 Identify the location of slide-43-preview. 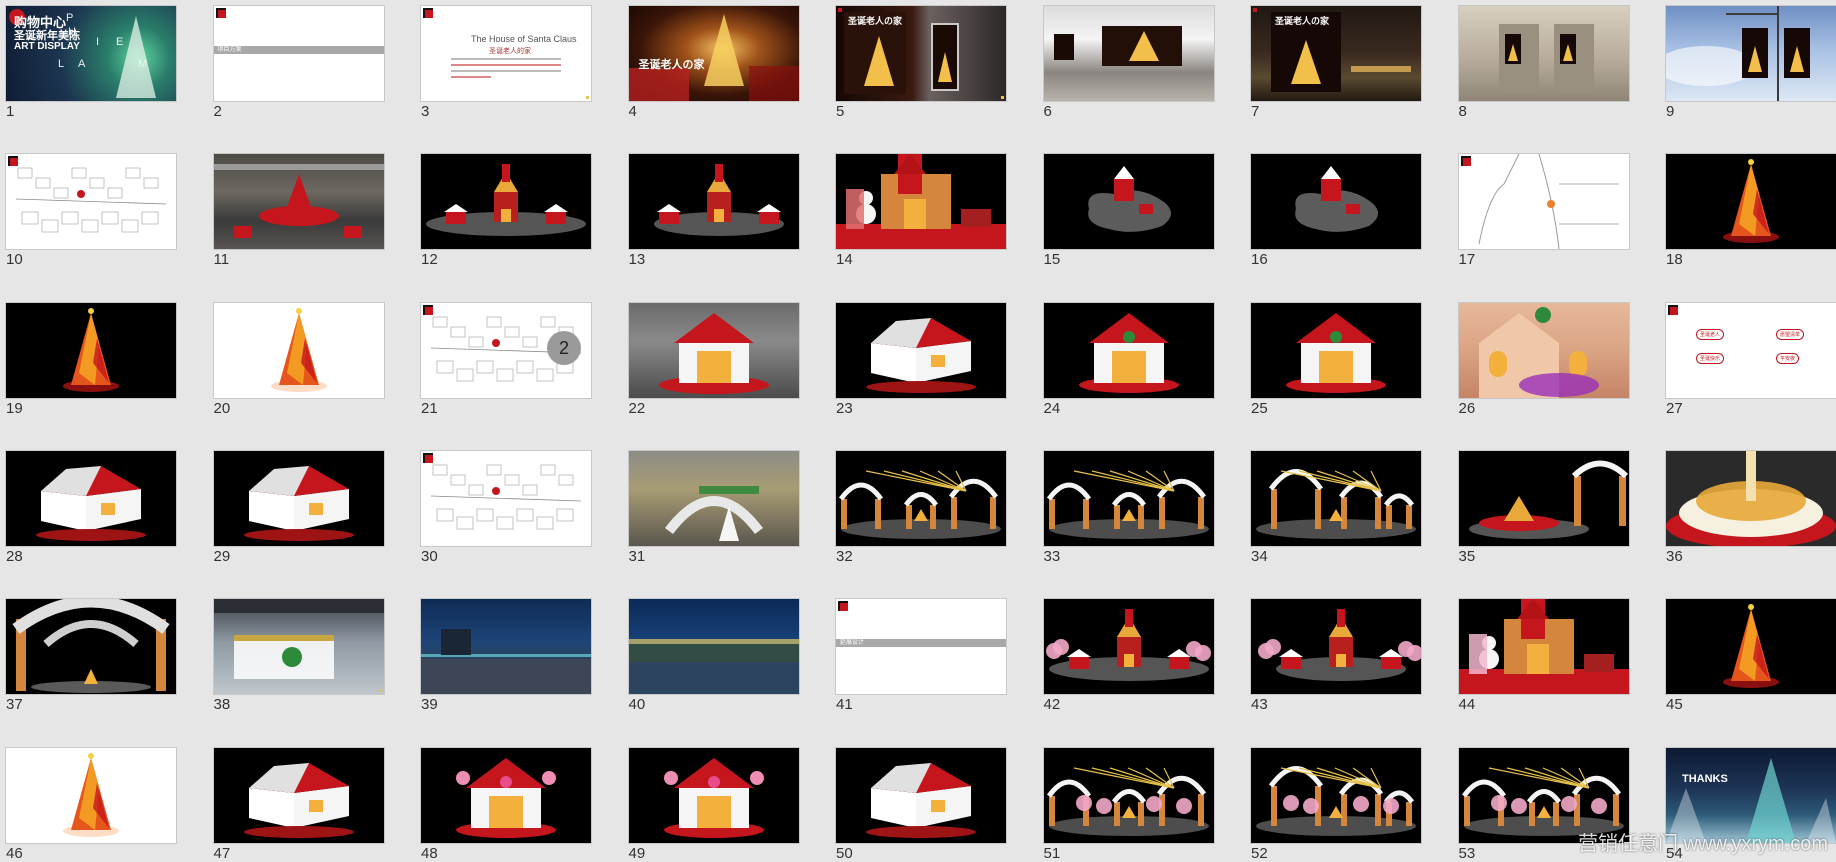
(1336, 647).